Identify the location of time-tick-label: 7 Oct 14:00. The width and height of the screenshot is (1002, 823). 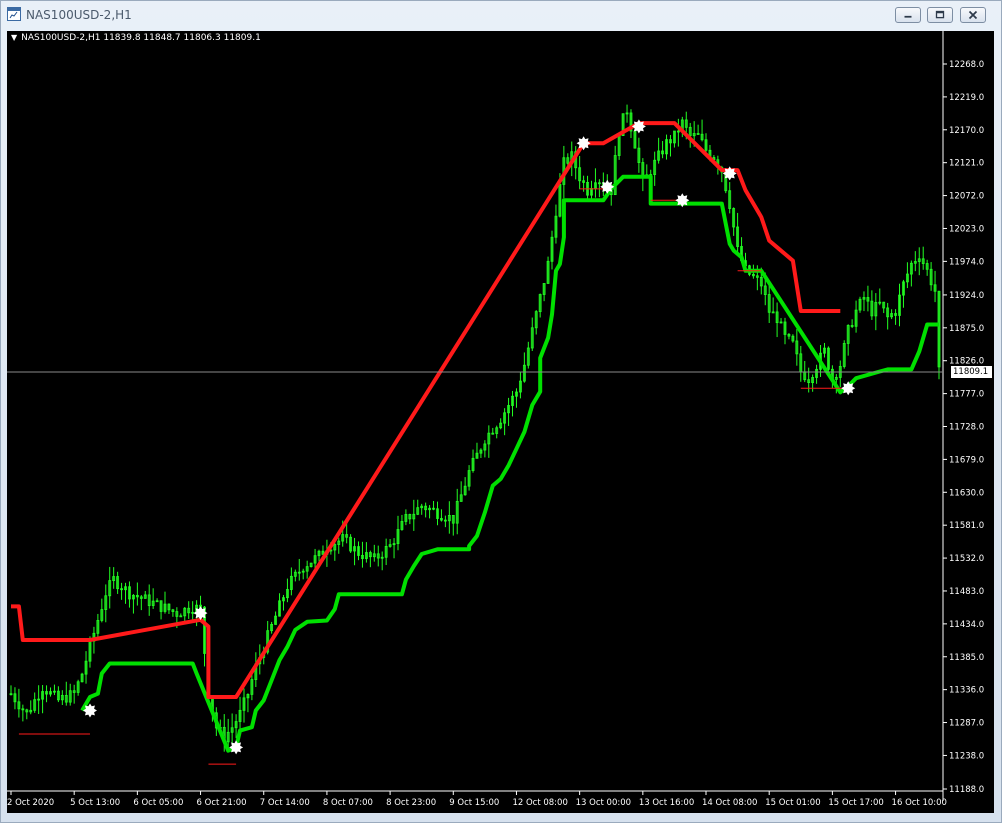
(285, 803).